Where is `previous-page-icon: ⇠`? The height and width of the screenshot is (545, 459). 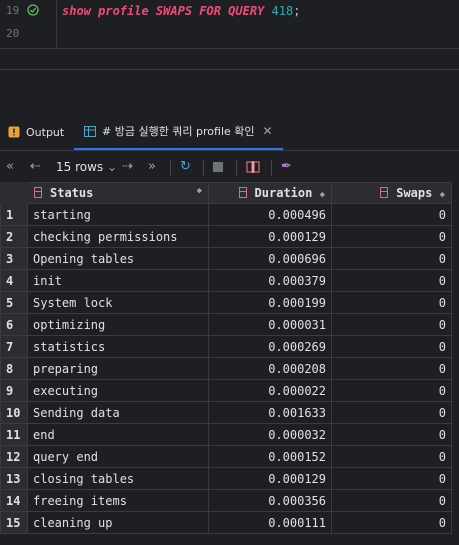
previous-page-icon: ⇠ is located at coordinates (35, 166).